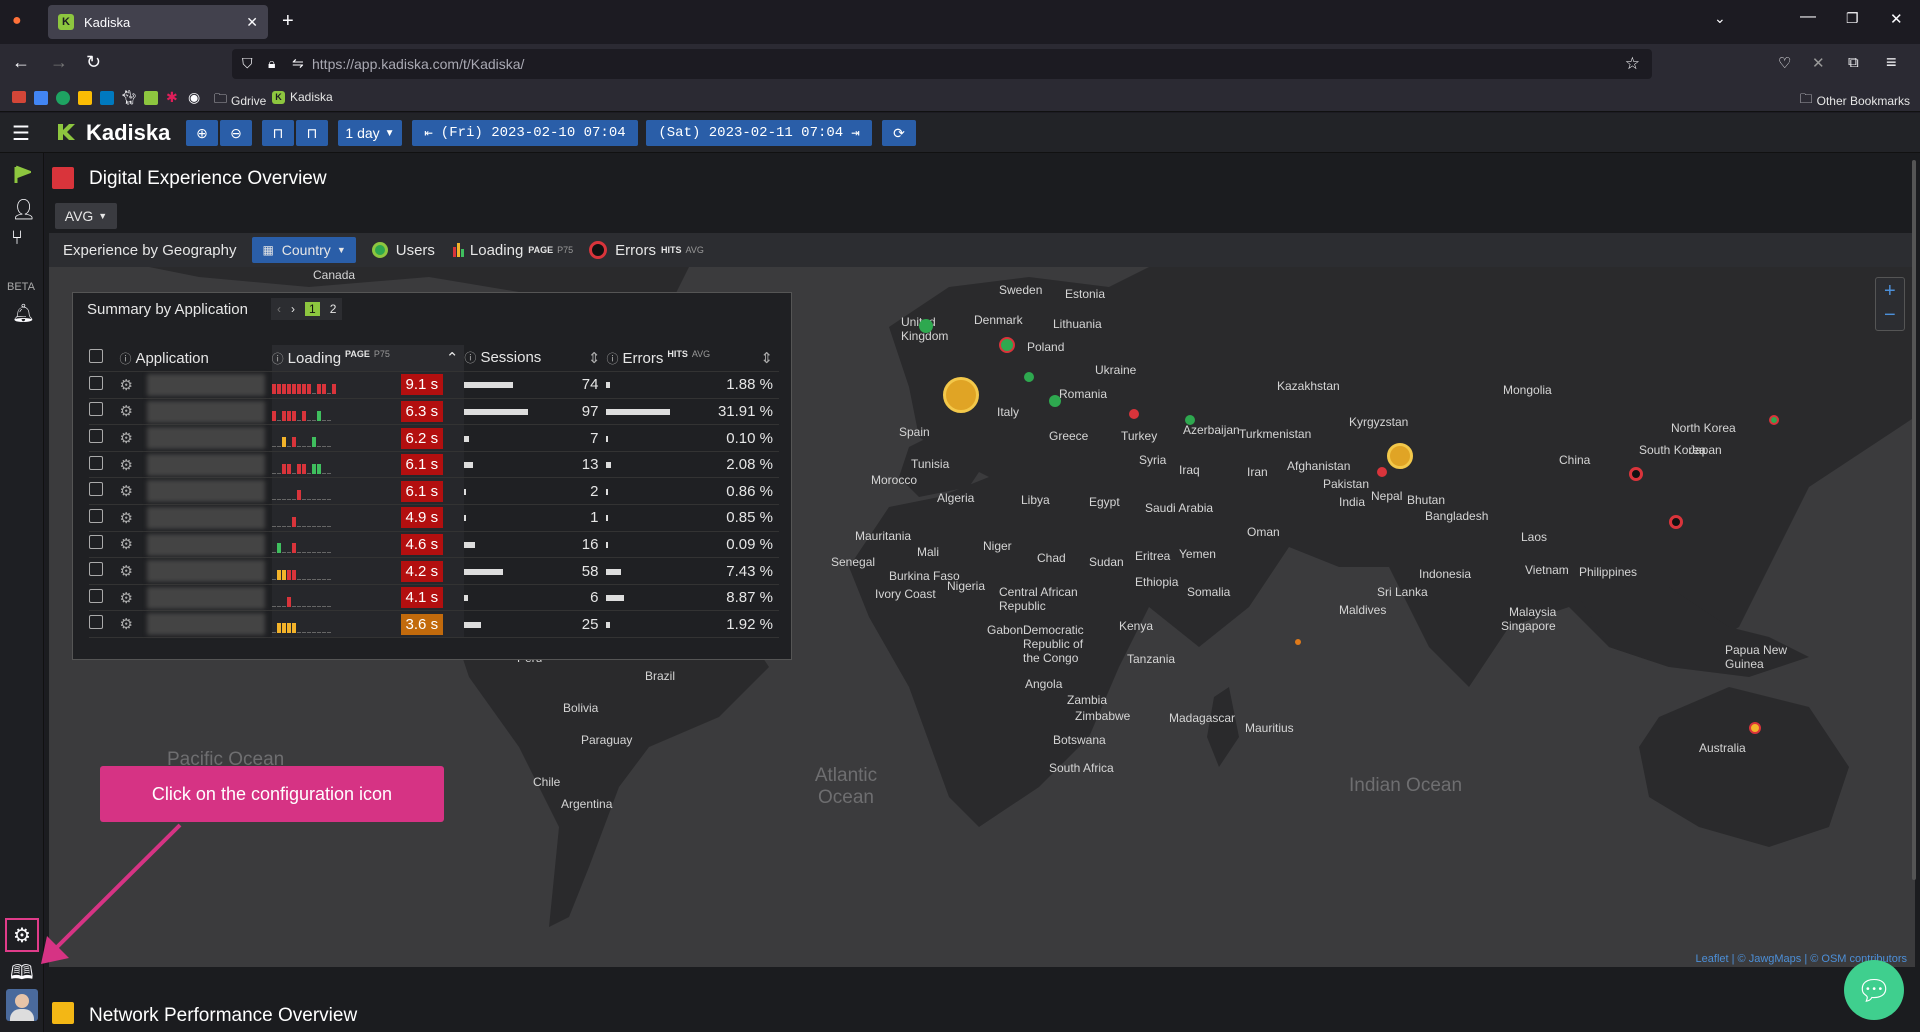 This screenshot has width=1920, height=1032. What do you see at coordinates (434, 465) in the screenshot?
I see `table-row: ⚙ 6.1 s 13 2.08 %` at bounding box center [434, 465].